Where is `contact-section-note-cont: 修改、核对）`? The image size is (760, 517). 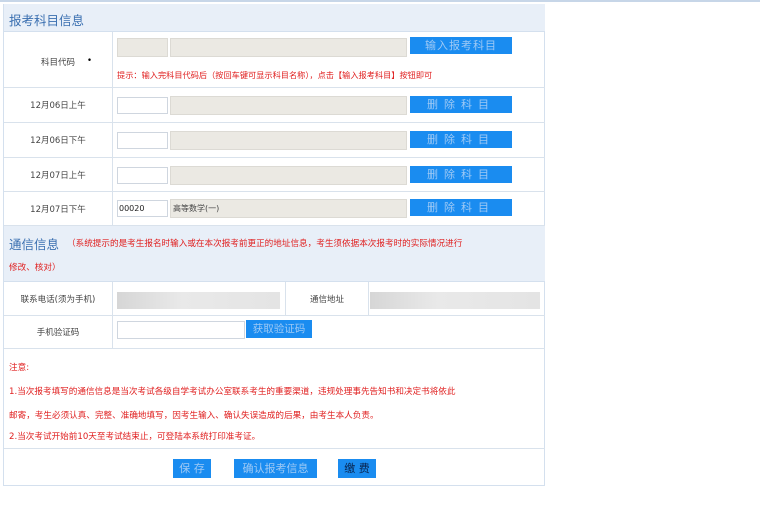 contact-section-note-cont: 修改、核对） is located at coordinates (35, 268).